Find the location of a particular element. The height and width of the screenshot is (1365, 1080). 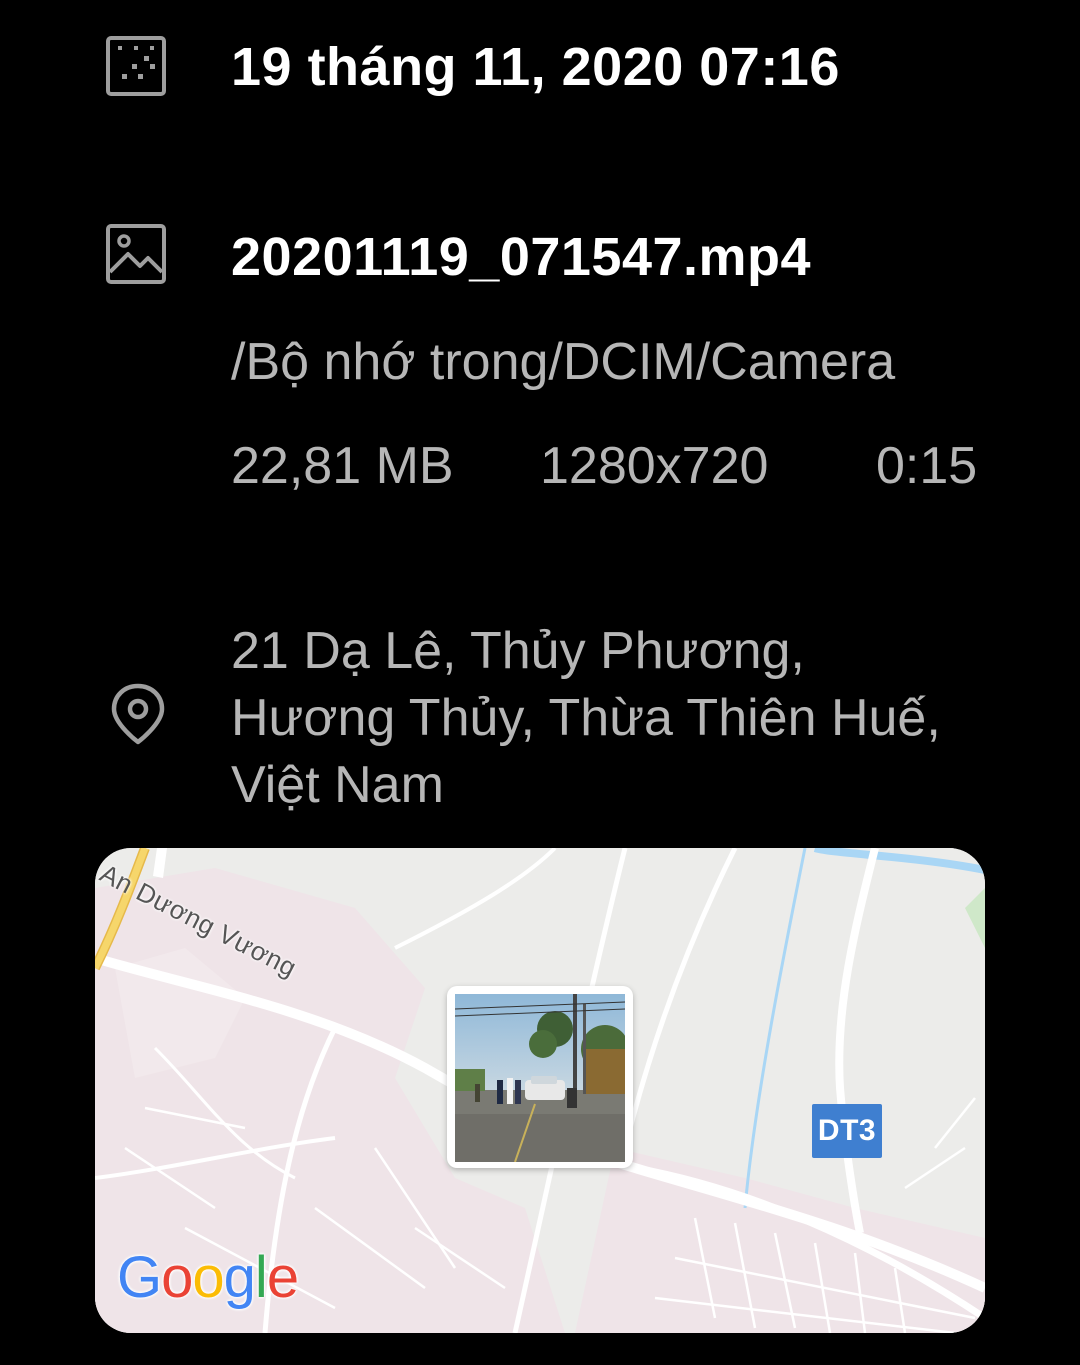

file-name: 20201119_071547.mp4 is located at coordinates (521, 257).